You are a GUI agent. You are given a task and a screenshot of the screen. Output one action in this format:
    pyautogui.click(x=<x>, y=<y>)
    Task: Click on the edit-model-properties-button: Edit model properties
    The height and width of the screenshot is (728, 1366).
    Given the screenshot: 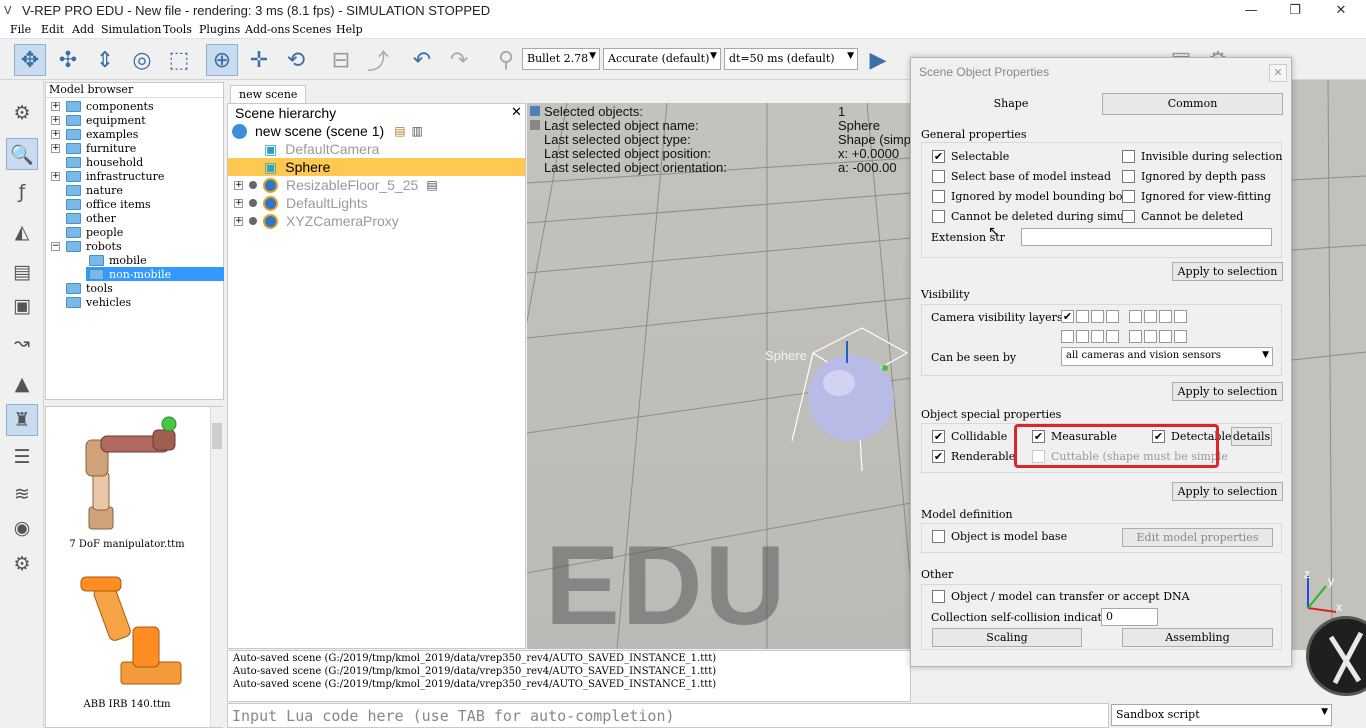 What is the action you would take?
    pyautogui.click(x=1197, y=537)
    